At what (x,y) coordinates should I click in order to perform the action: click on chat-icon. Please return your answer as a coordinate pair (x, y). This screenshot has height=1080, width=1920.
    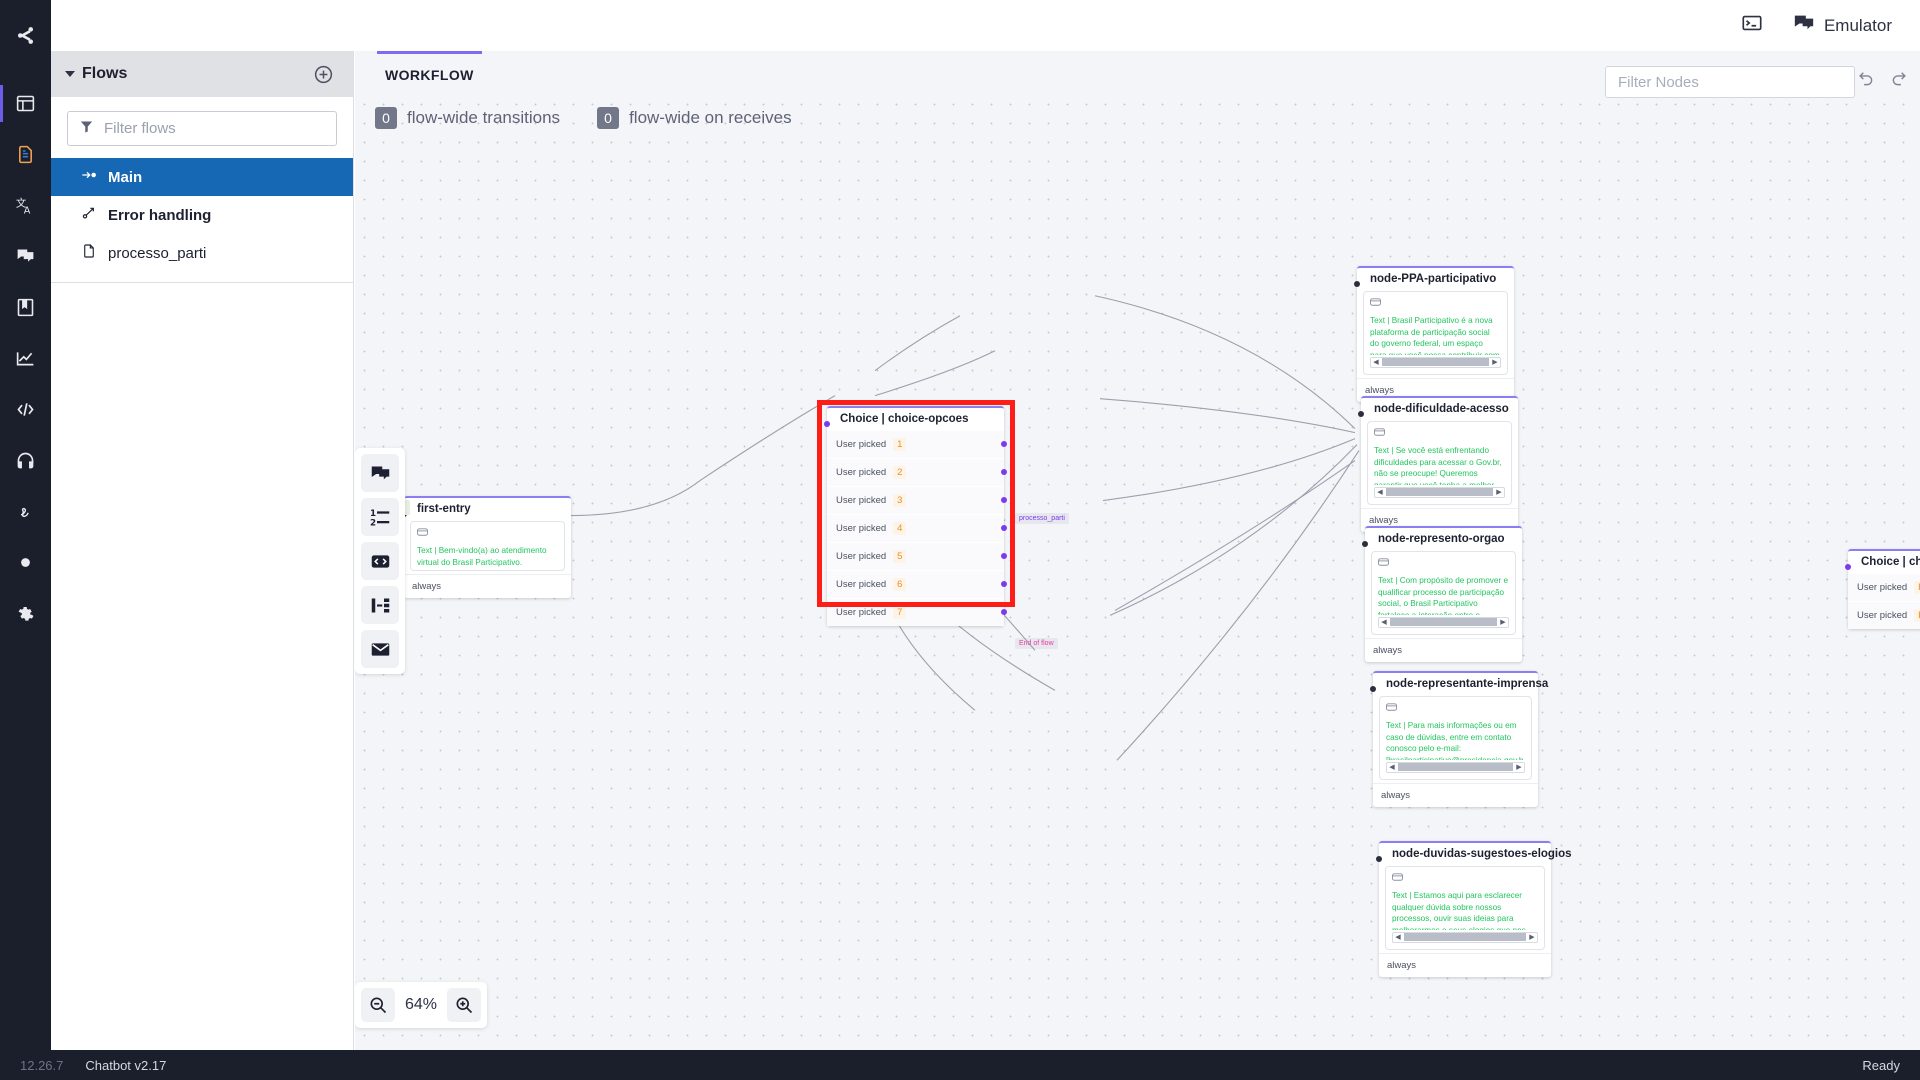
    Looking at the image, I should click on (25, 256).